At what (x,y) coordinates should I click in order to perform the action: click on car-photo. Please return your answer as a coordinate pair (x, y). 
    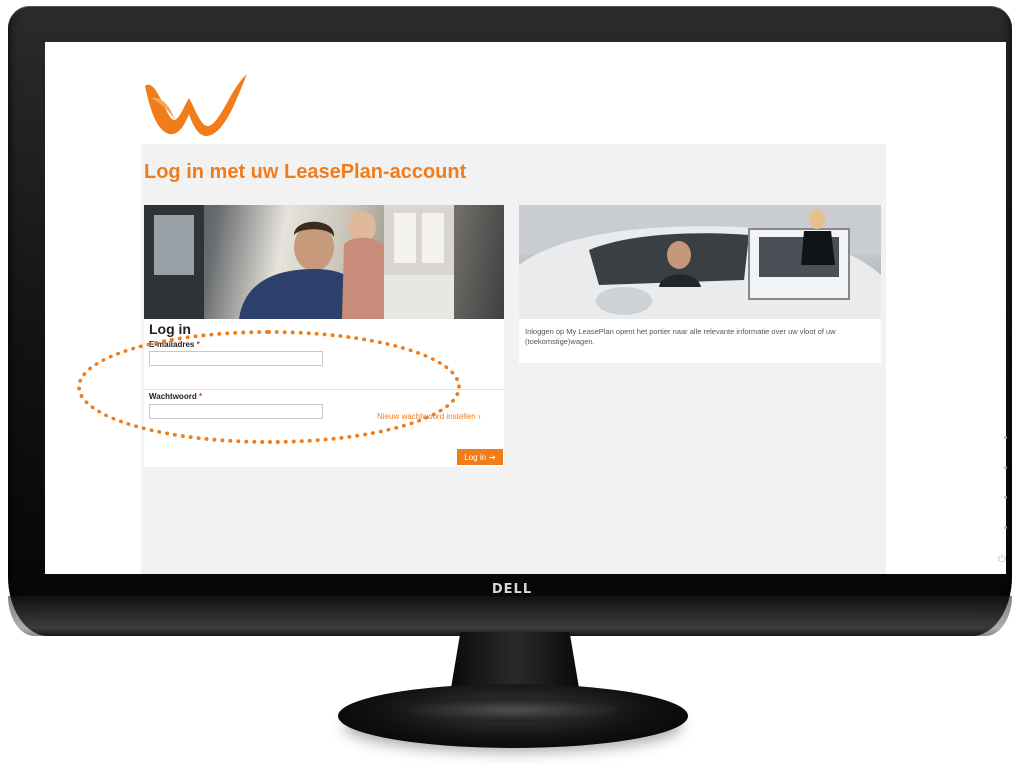
    Looking at the image, I should click on (700, 262).